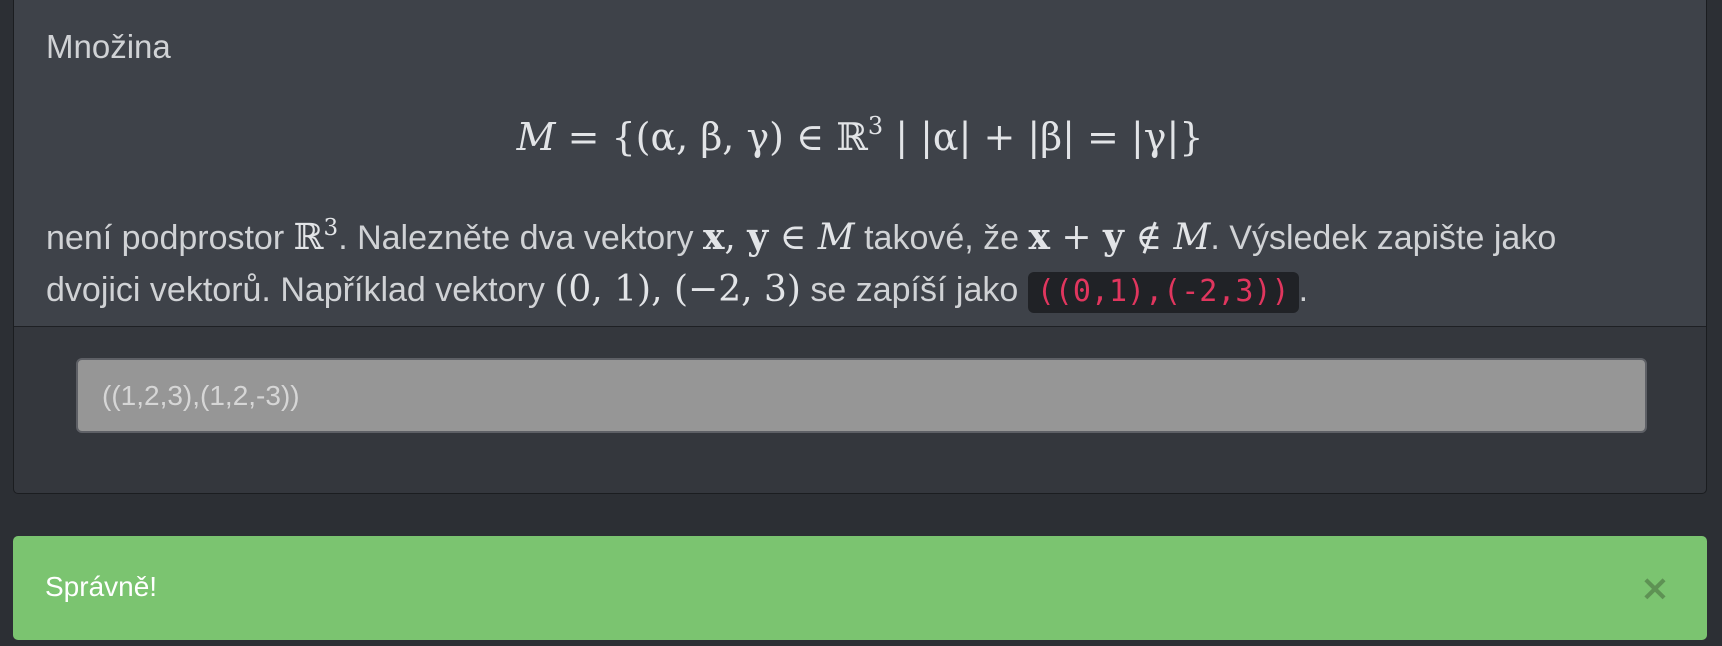 Image resolution: width=1722 pixels, height=646 pixels. Describe the element at coordinates (1383, 238) in the screenshot. I see `task-text: . Výsledek zapište jako` at that location.